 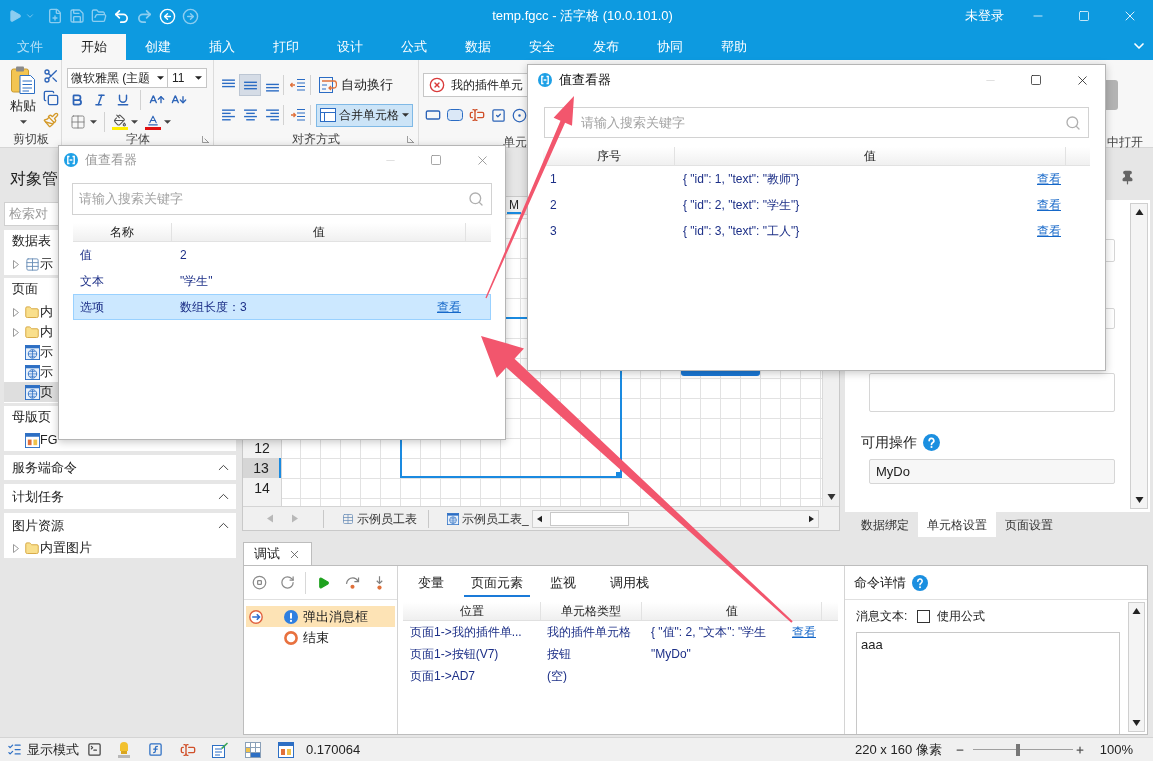 I want to click on back-icon, so click(x=167, y=16).